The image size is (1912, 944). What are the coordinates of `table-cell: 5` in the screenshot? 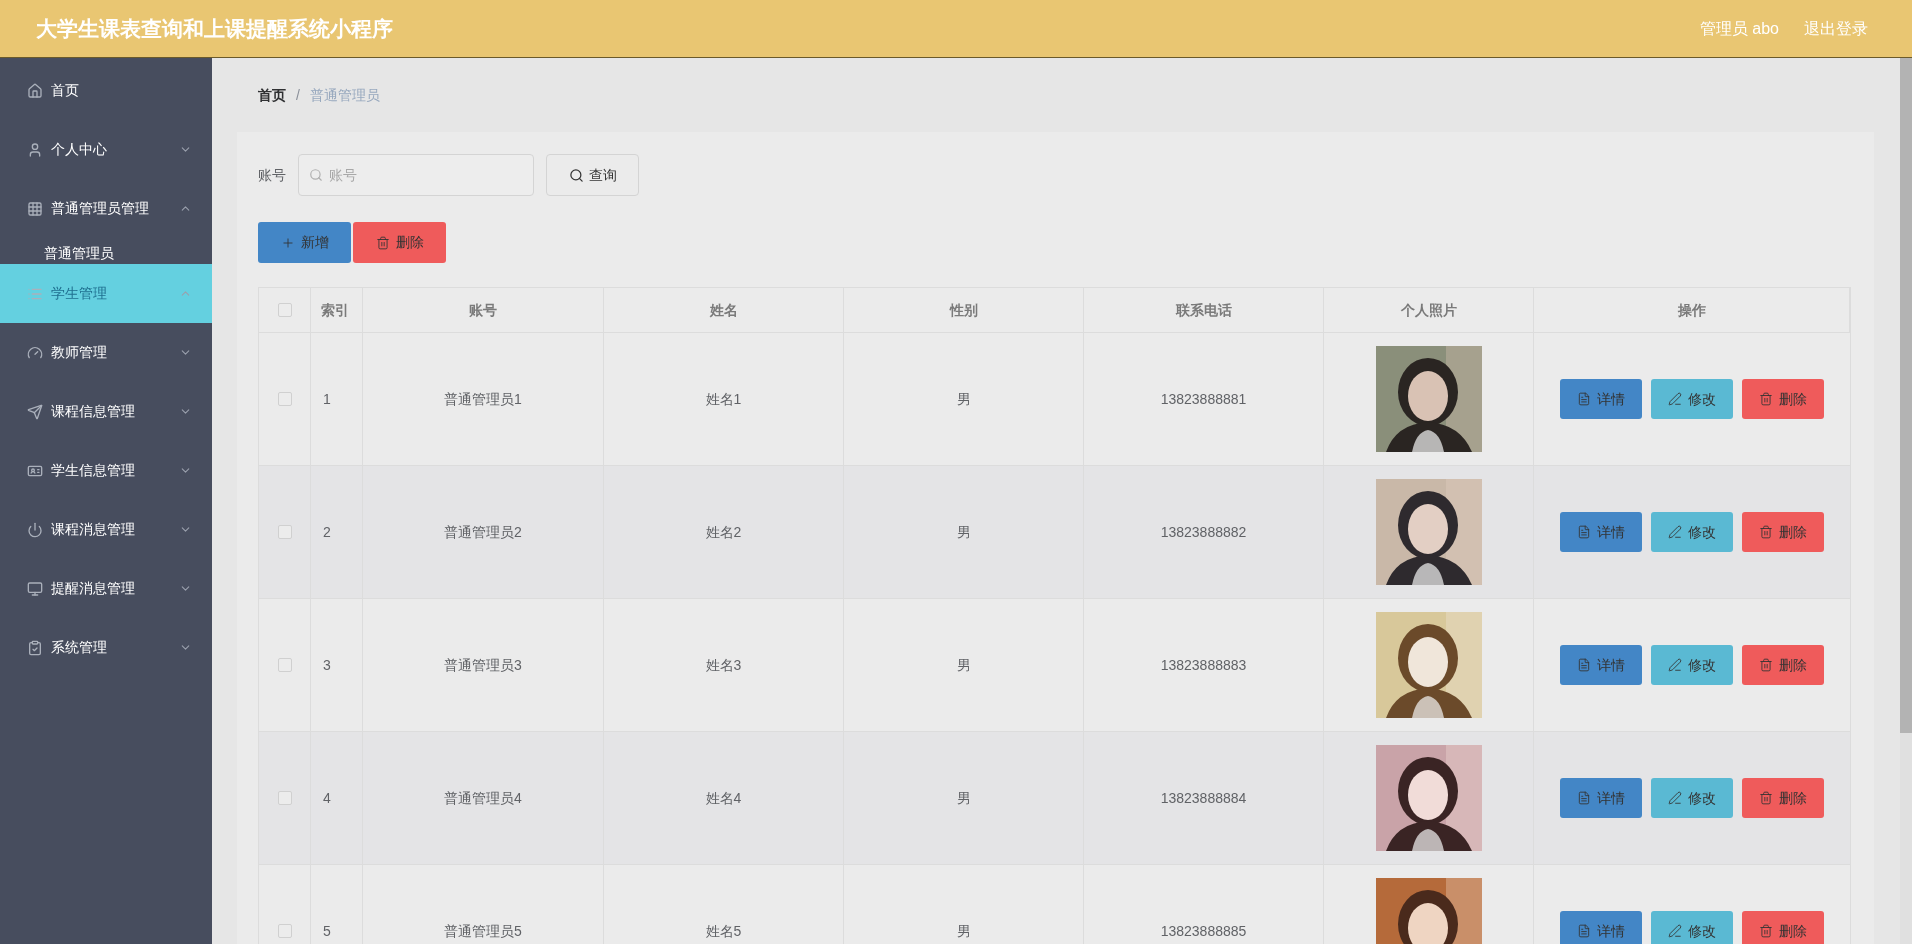 It's located at (337, 904).